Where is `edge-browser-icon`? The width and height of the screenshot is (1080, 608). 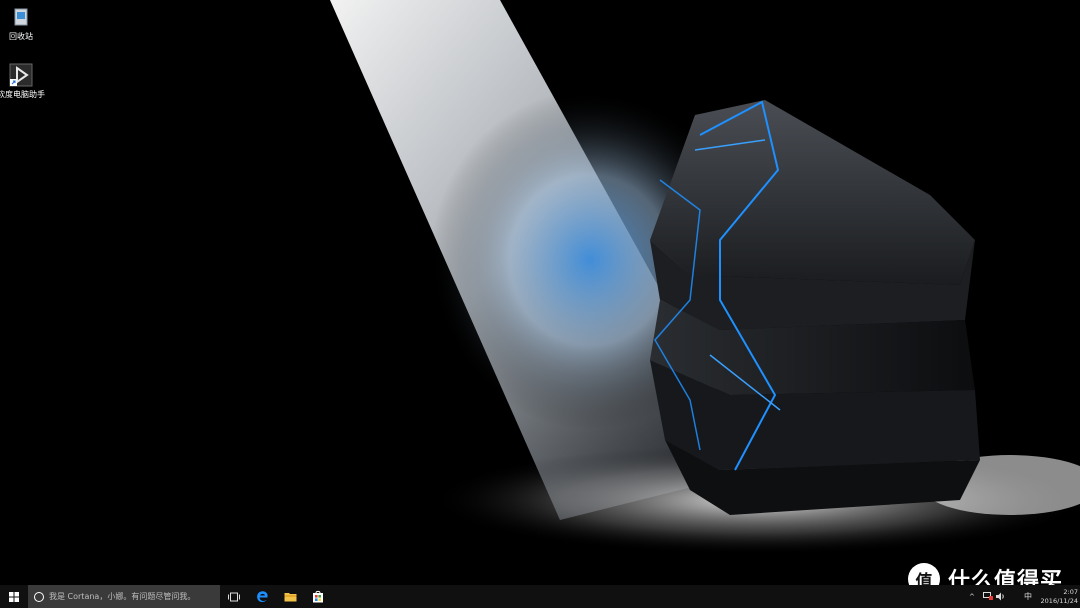 edge-browser-icon is located at coordinates (261, 597).